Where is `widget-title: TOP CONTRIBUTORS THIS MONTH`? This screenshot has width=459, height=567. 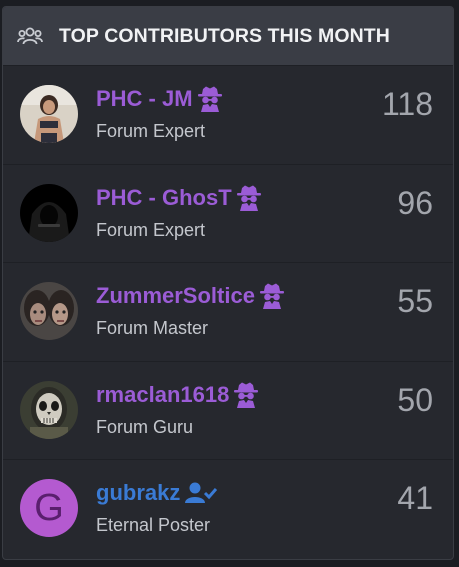 widget-title: TOP CONTRIBUTORS THIS MONTH is located at coordinates (224, 35).